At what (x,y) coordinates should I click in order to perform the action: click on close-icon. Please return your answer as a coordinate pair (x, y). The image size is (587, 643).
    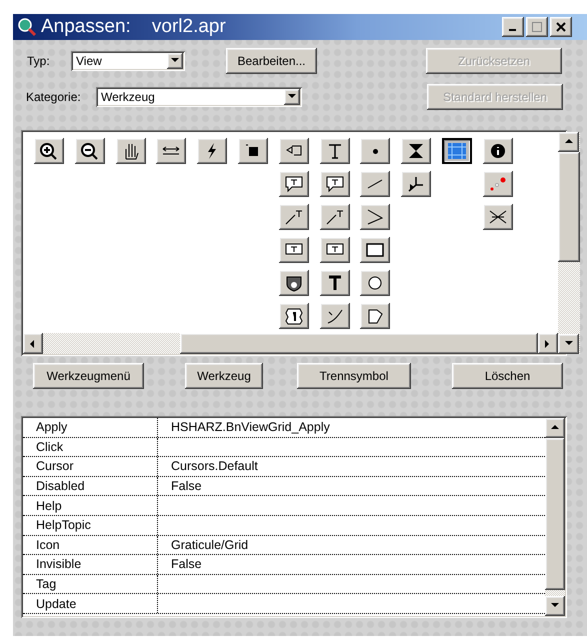
    Looking at the image, I should click on (561, 27).